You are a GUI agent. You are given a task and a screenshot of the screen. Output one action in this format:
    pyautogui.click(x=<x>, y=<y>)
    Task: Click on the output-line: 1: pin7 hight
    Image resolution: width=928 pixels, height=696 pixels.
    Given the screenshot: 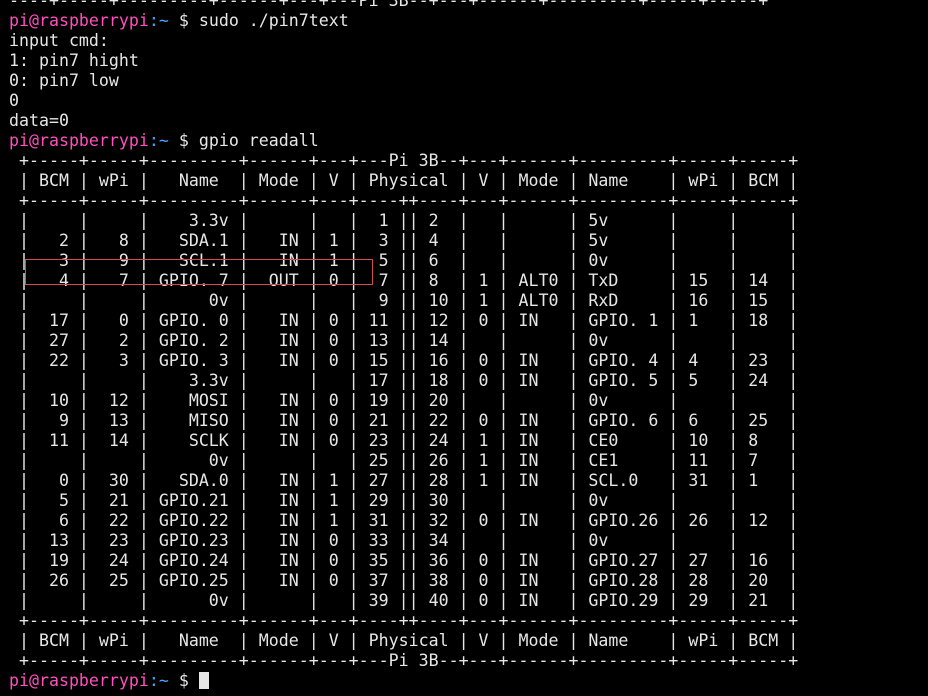 What is the action you would take?
    pyautogui.click(x=74, y=60)
    